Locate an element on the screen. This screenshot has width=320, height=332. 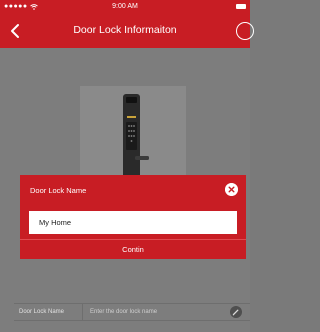
dialog-body is located at coordinates (133, 221).